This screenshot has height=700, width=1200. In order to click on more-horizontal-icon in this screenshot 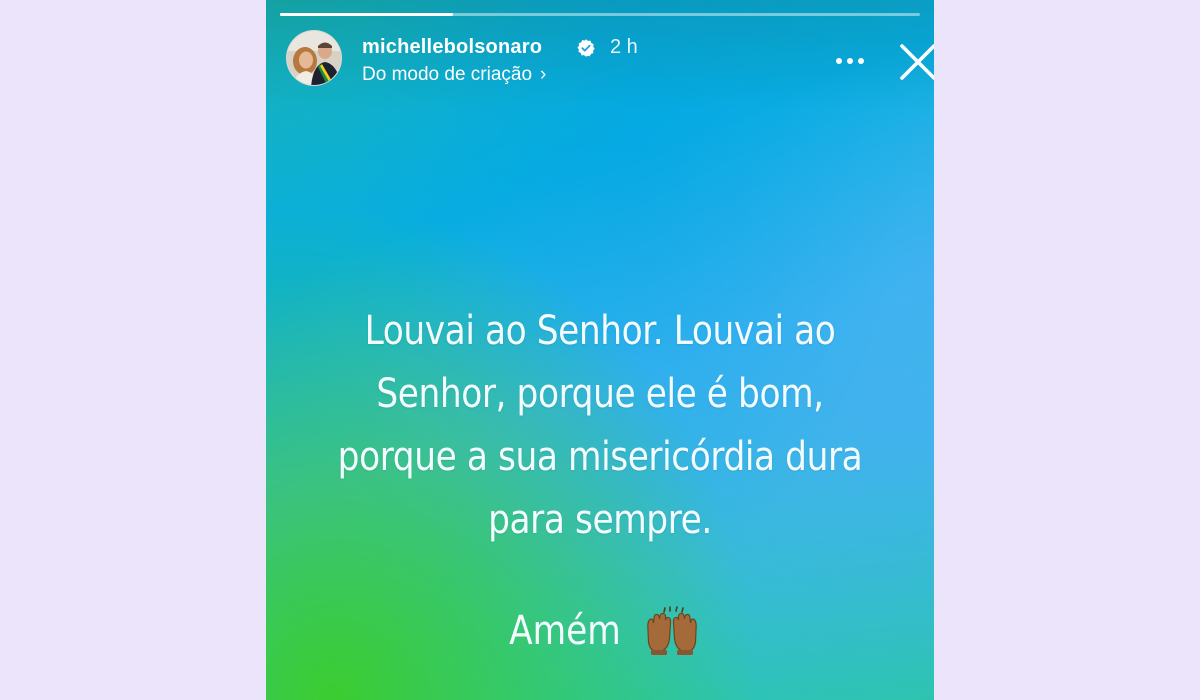, I will do `click(850, 61)`.